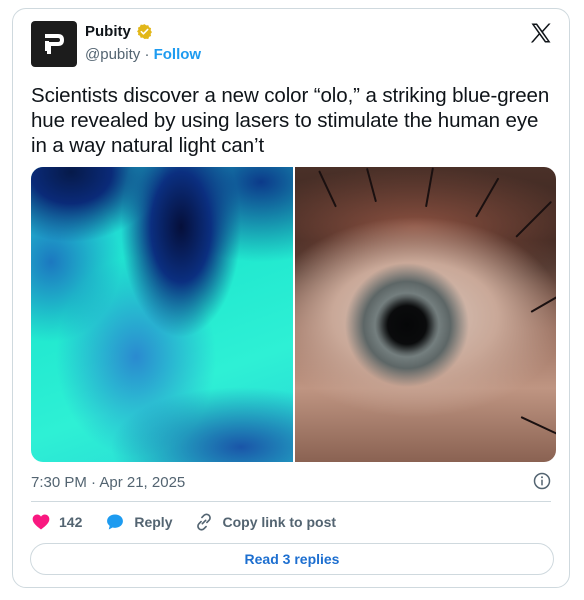  Describe the element at coordinates (204, 522) in the screenshot. I see `link-icon` at that location.